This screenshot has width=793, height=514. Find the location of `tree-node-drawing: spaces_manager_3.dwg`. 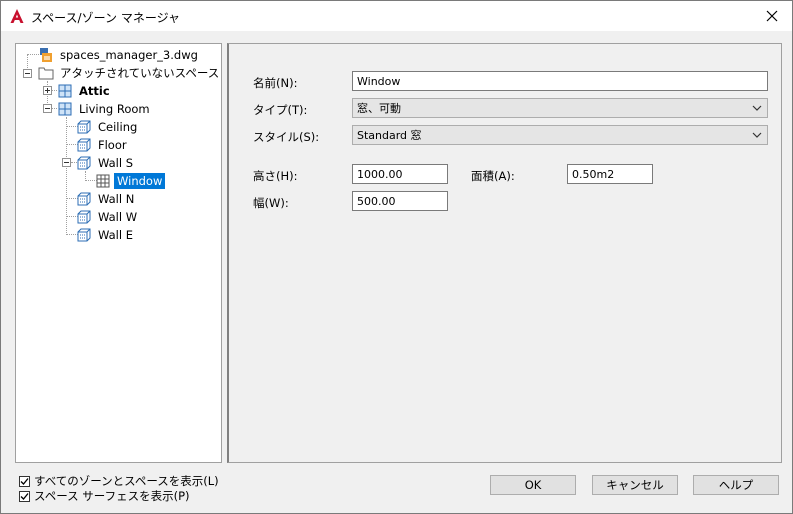

tree-node-drawing: spaces_manager_3.dwg is located at coordinates (119, 54).